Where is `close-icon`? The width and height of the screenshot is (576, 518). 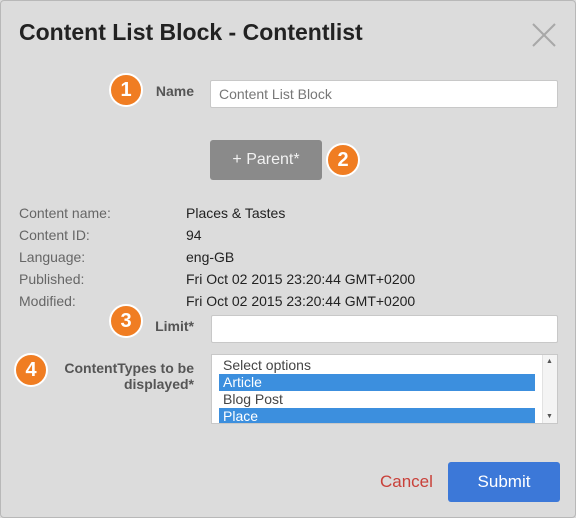
close-icon is located at coordinates (544, 35).